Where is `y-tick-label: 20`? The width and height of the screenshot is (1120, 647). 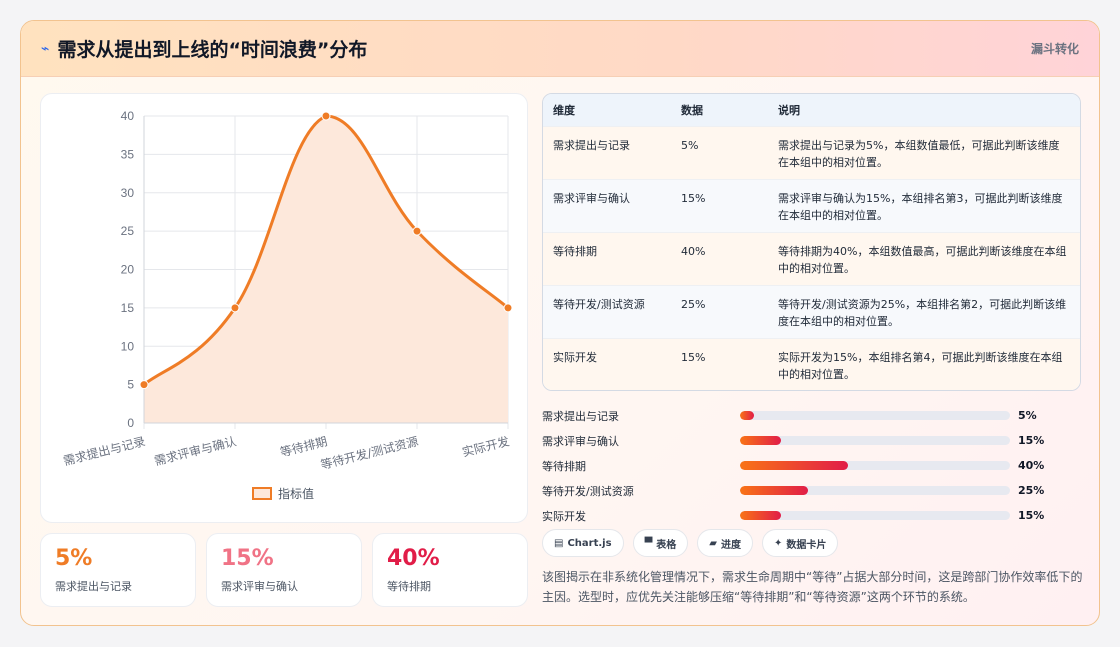
y-tick-label: 20 is located at coordinates (128, 270).